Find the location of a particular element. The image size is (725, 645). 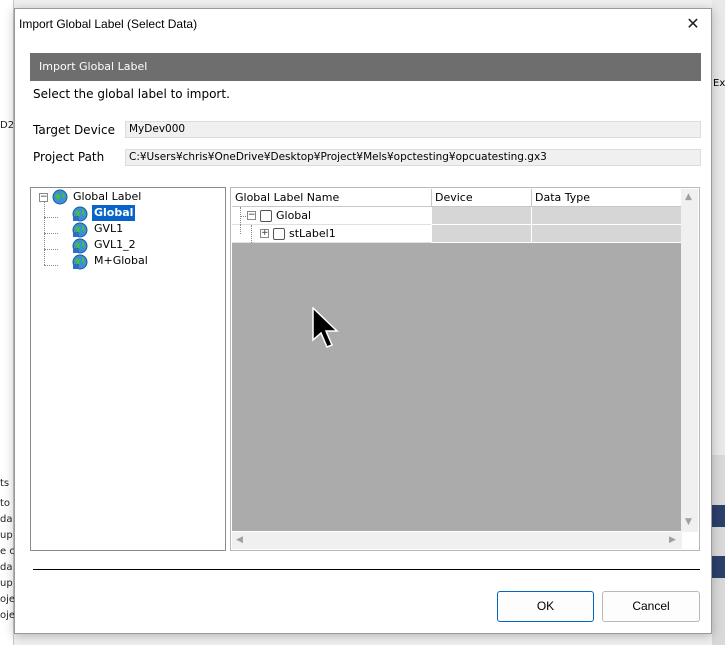

grid-header: Global Label Name Device Data Type is located at coordinates (457, 198).